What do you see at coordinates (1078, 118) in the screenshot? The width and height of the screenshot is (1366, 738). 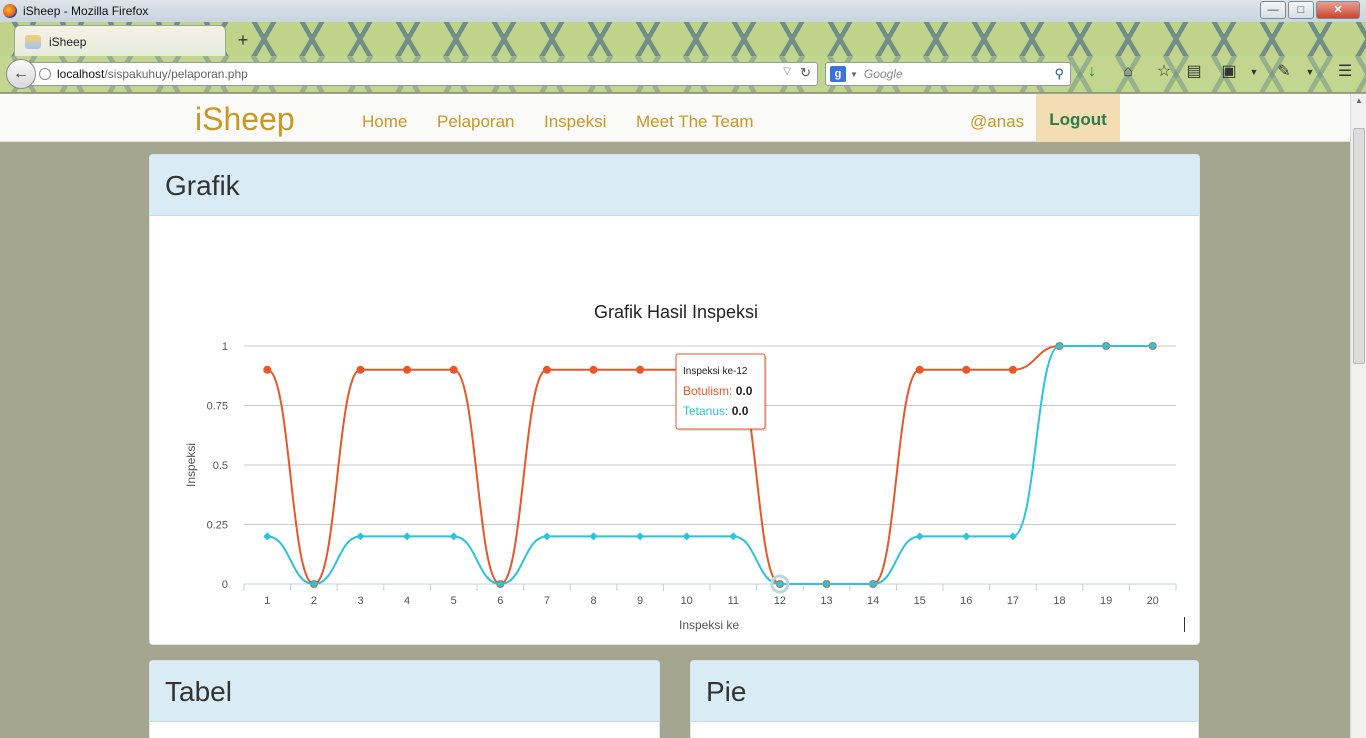 I see `logout-button: Logout` at bounding box center [1078, 118].